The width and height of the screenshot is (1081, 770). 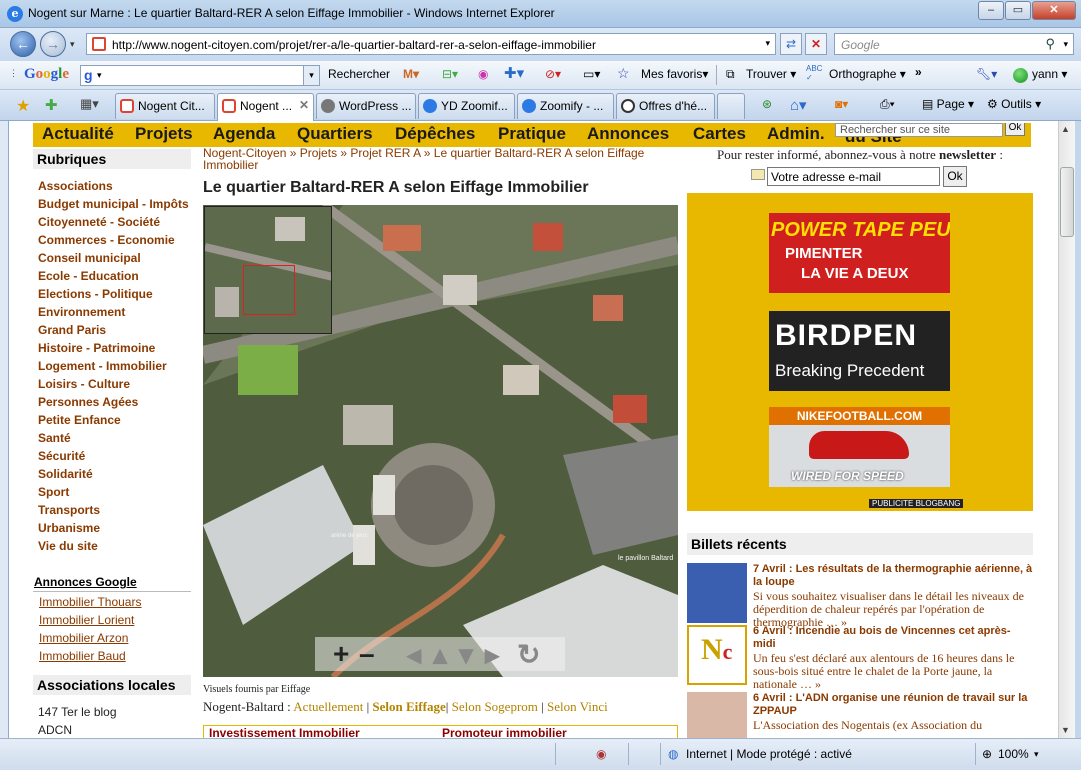 What do you see at coordinates (414, 654) in the screenshot?
I see `pan-left-icon: ◂` at bounding box center [414, 654].